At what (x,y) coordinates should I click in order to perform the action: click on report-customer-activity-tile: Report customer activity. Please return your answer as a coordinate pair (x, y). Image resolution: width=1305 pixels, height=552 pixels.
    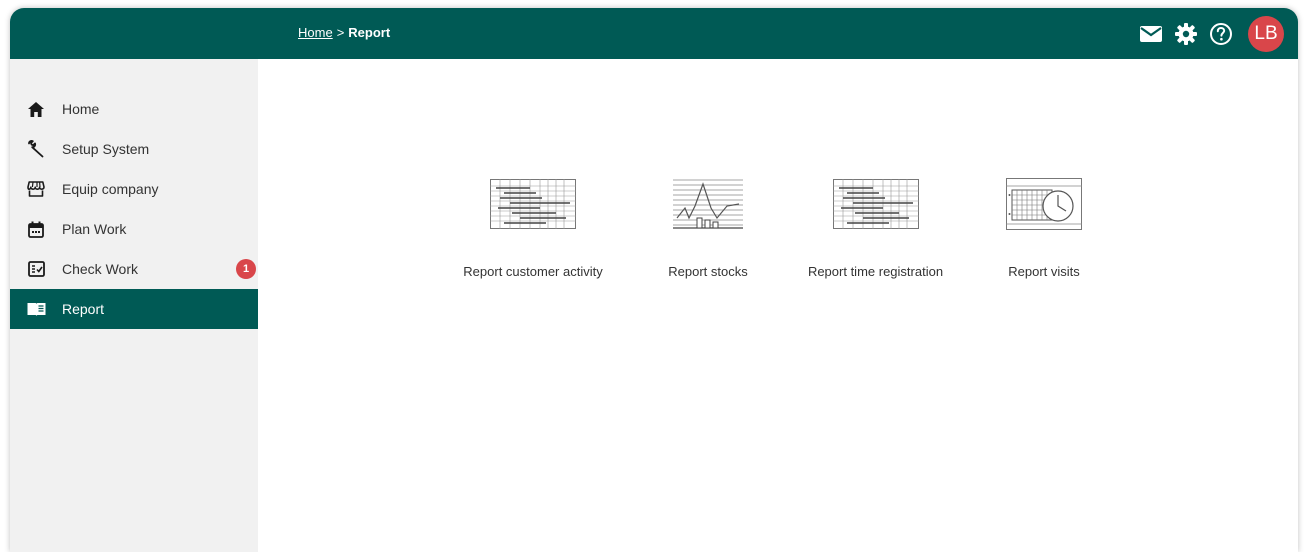
    Looking at the image, I should click on (533, 226).